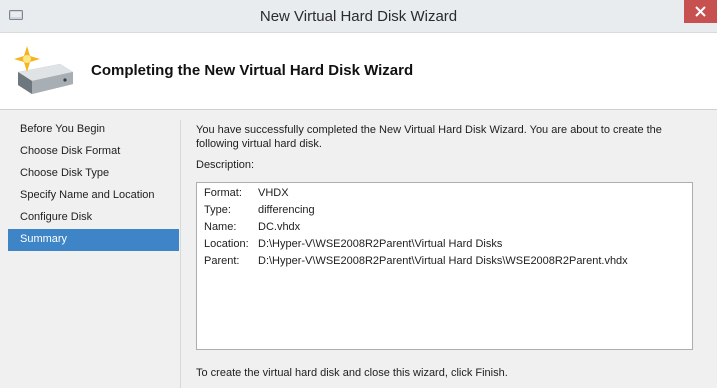  What do you see at coordinates (222, 261) in the screenshot?
I see `description-key: Parent:` at bounding box center [222, 261].